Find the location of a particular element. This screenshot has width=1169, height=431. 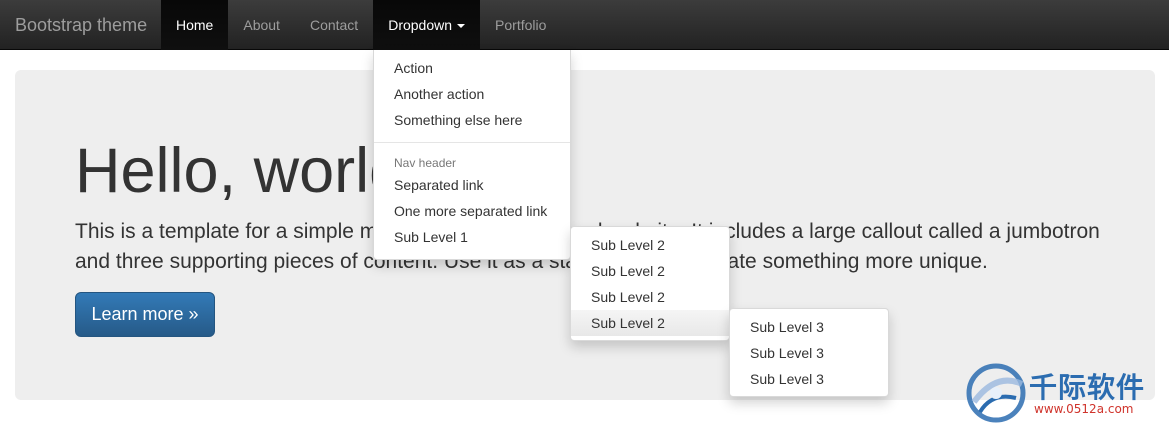

dropdown-item-one-more-separated-link: One more separated link is located at coordinates (472, 211).